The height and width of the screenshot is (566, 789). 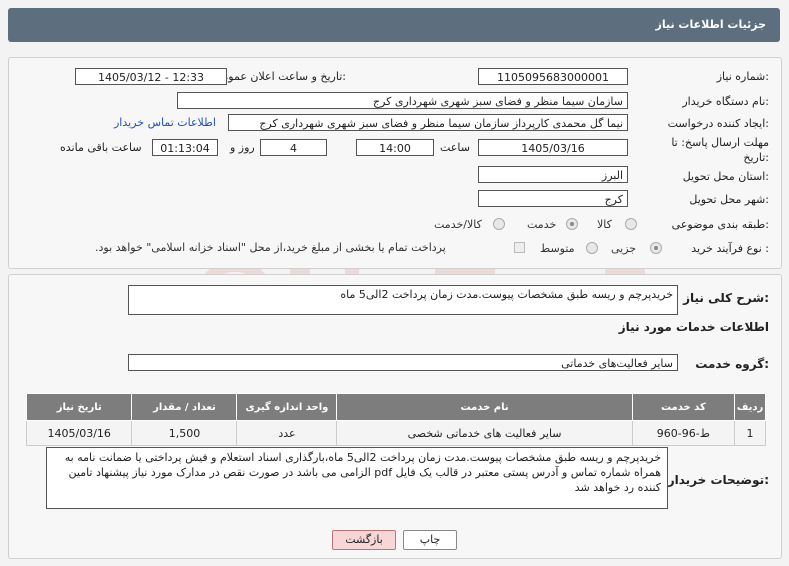 What do you see at coordinates (742, 76) in the screenshot?
I see `need-number-label: شماره نیاز:` at bounding box center [742, 76].